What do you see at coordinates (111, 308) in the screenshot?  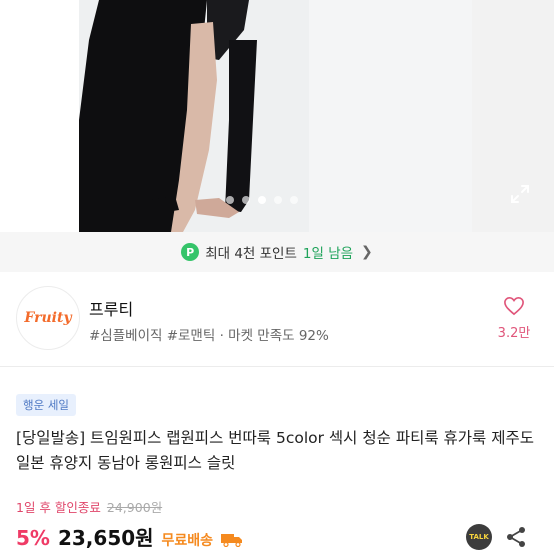 I see `shop-name: 프루티` at bounding box center [111, 308].